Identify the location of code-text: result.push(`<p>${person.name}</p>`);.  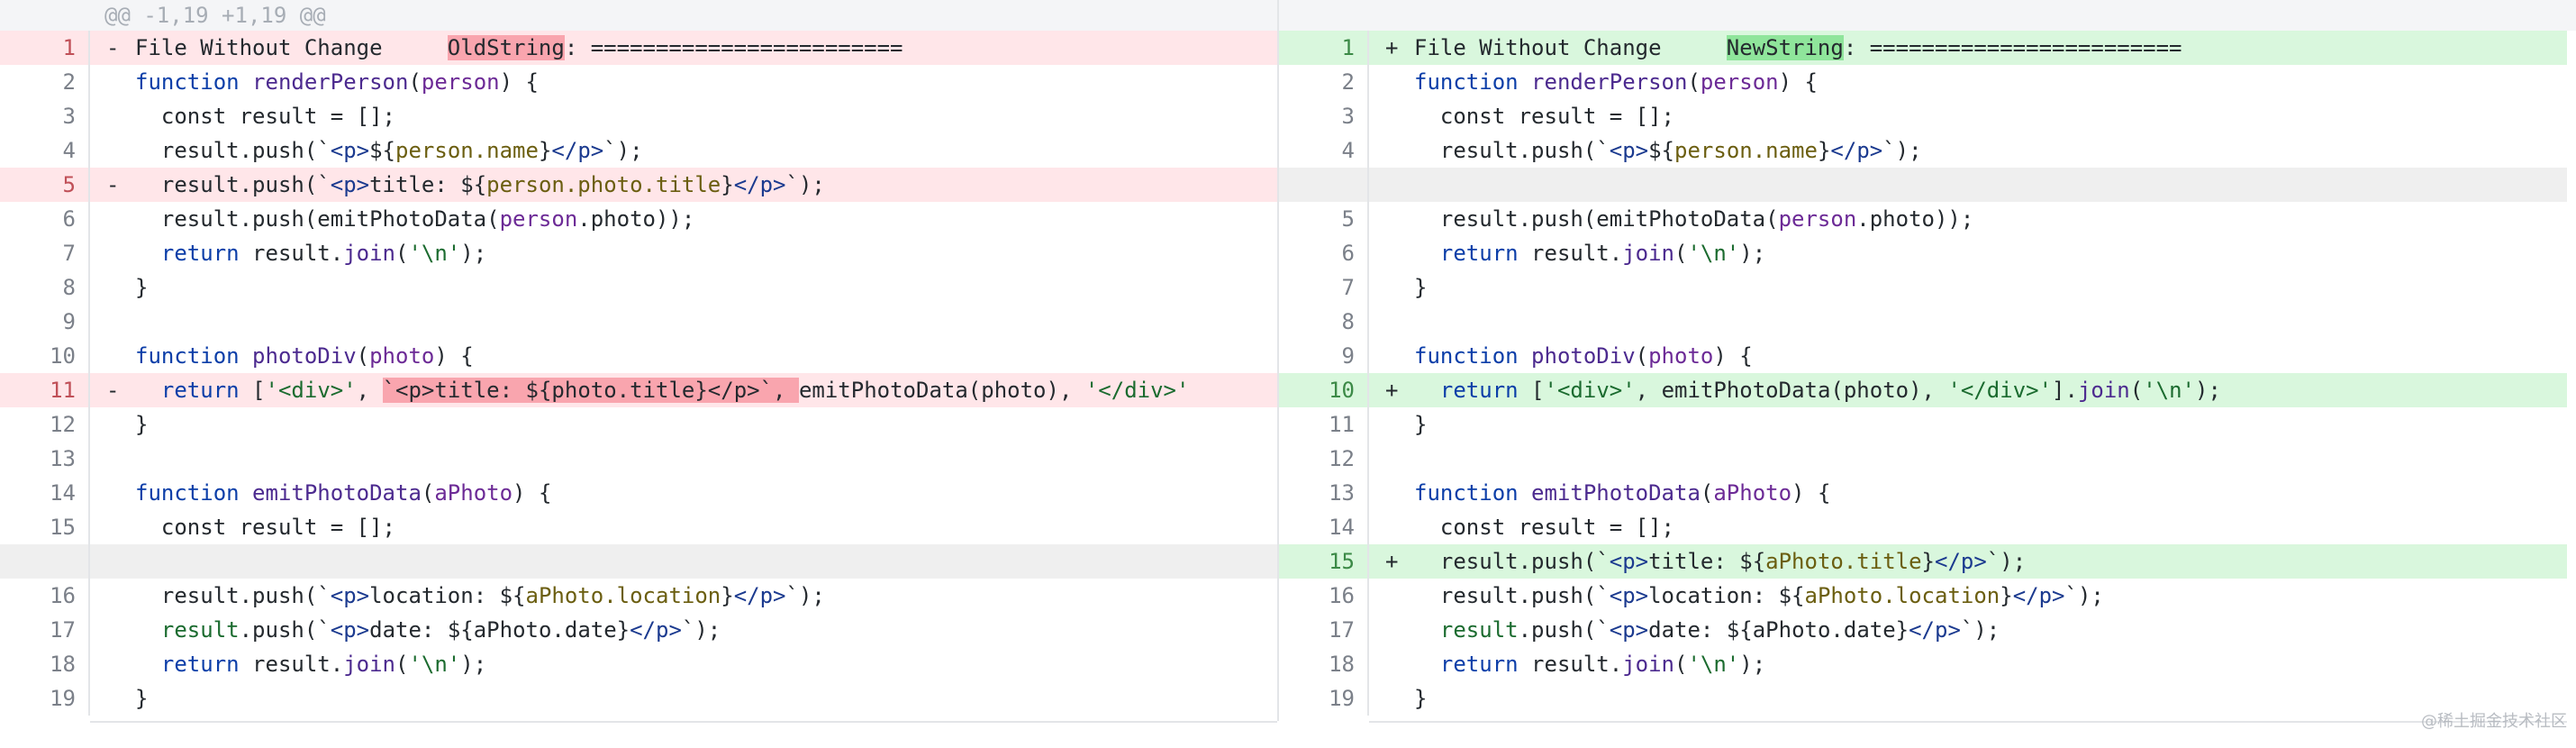
(389, 150).